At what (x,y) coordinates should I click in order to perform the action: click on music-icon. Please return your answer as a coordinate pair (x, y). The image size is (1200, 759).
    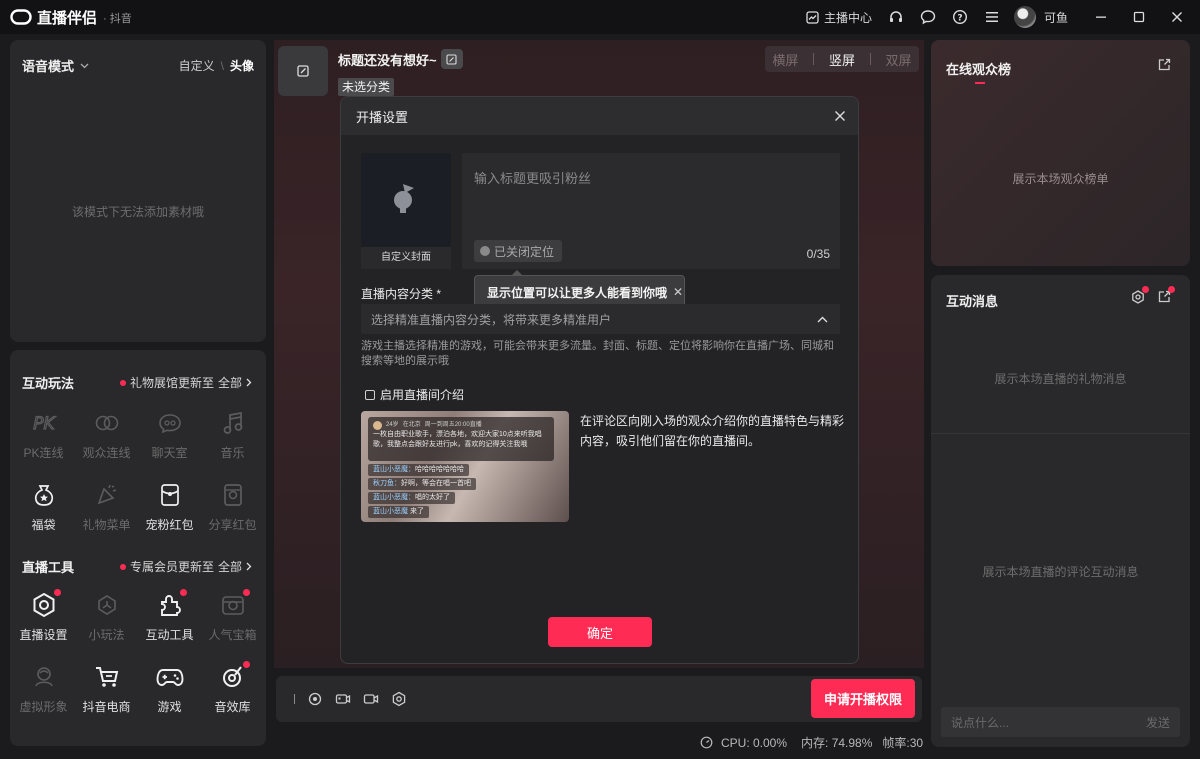
    Looking at the image, I should click on (233, 423).